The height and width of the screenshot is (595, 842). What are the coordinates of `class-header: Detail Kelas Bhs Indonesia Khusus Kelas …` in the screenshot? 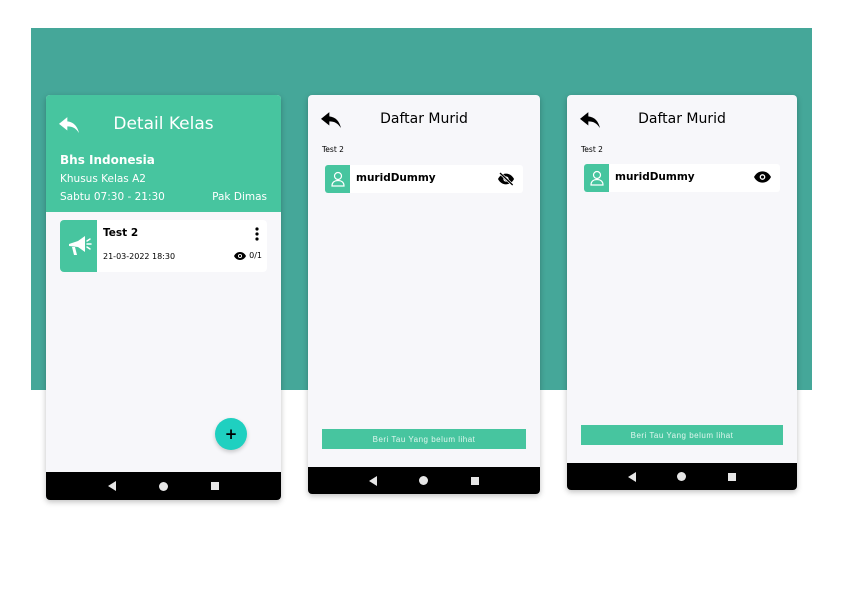 It's located at (163, 153).